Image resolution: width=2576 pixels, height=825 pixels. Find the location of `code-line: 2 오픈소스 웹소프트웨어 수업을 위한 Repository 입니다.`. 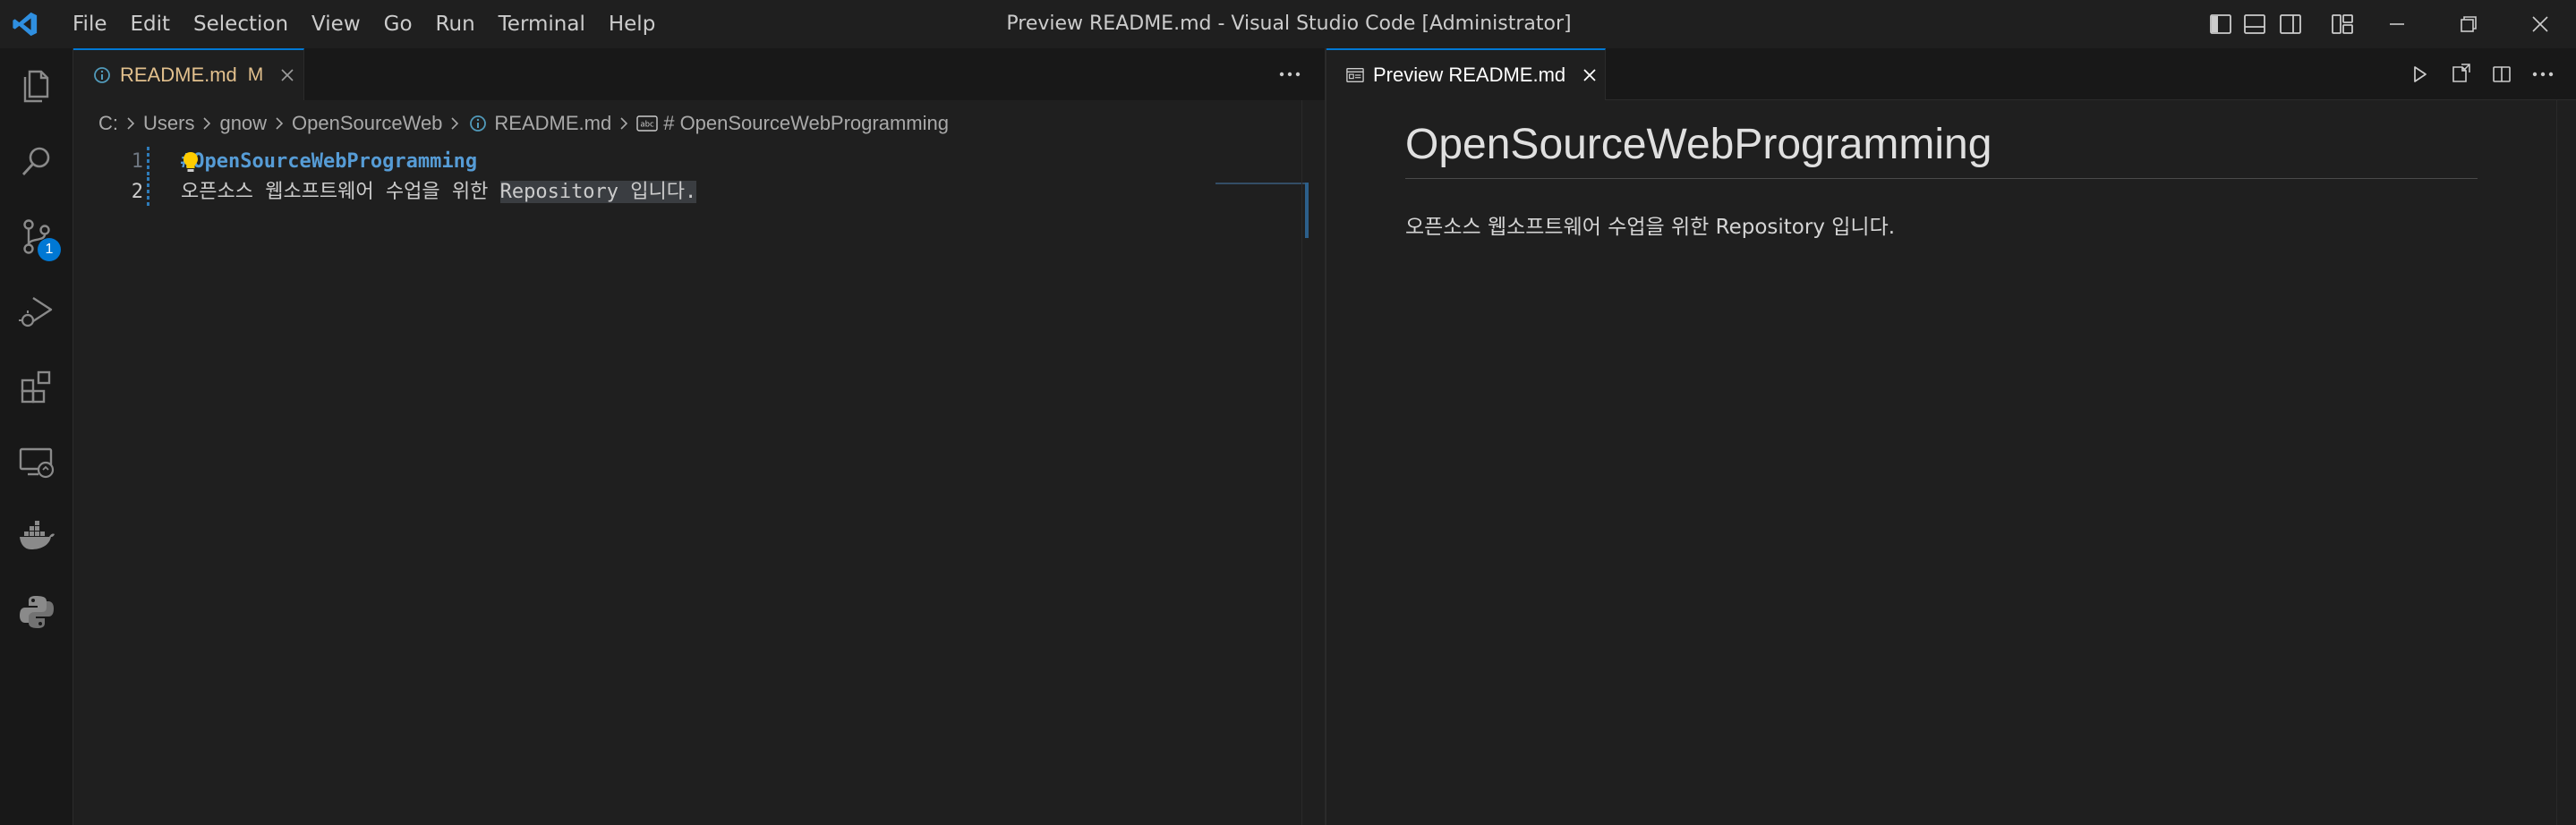

code-line: 2 오픈소스 웹소프트웨어 수업을 위한 Repository 입니다. is located at coordinates (691, 193).